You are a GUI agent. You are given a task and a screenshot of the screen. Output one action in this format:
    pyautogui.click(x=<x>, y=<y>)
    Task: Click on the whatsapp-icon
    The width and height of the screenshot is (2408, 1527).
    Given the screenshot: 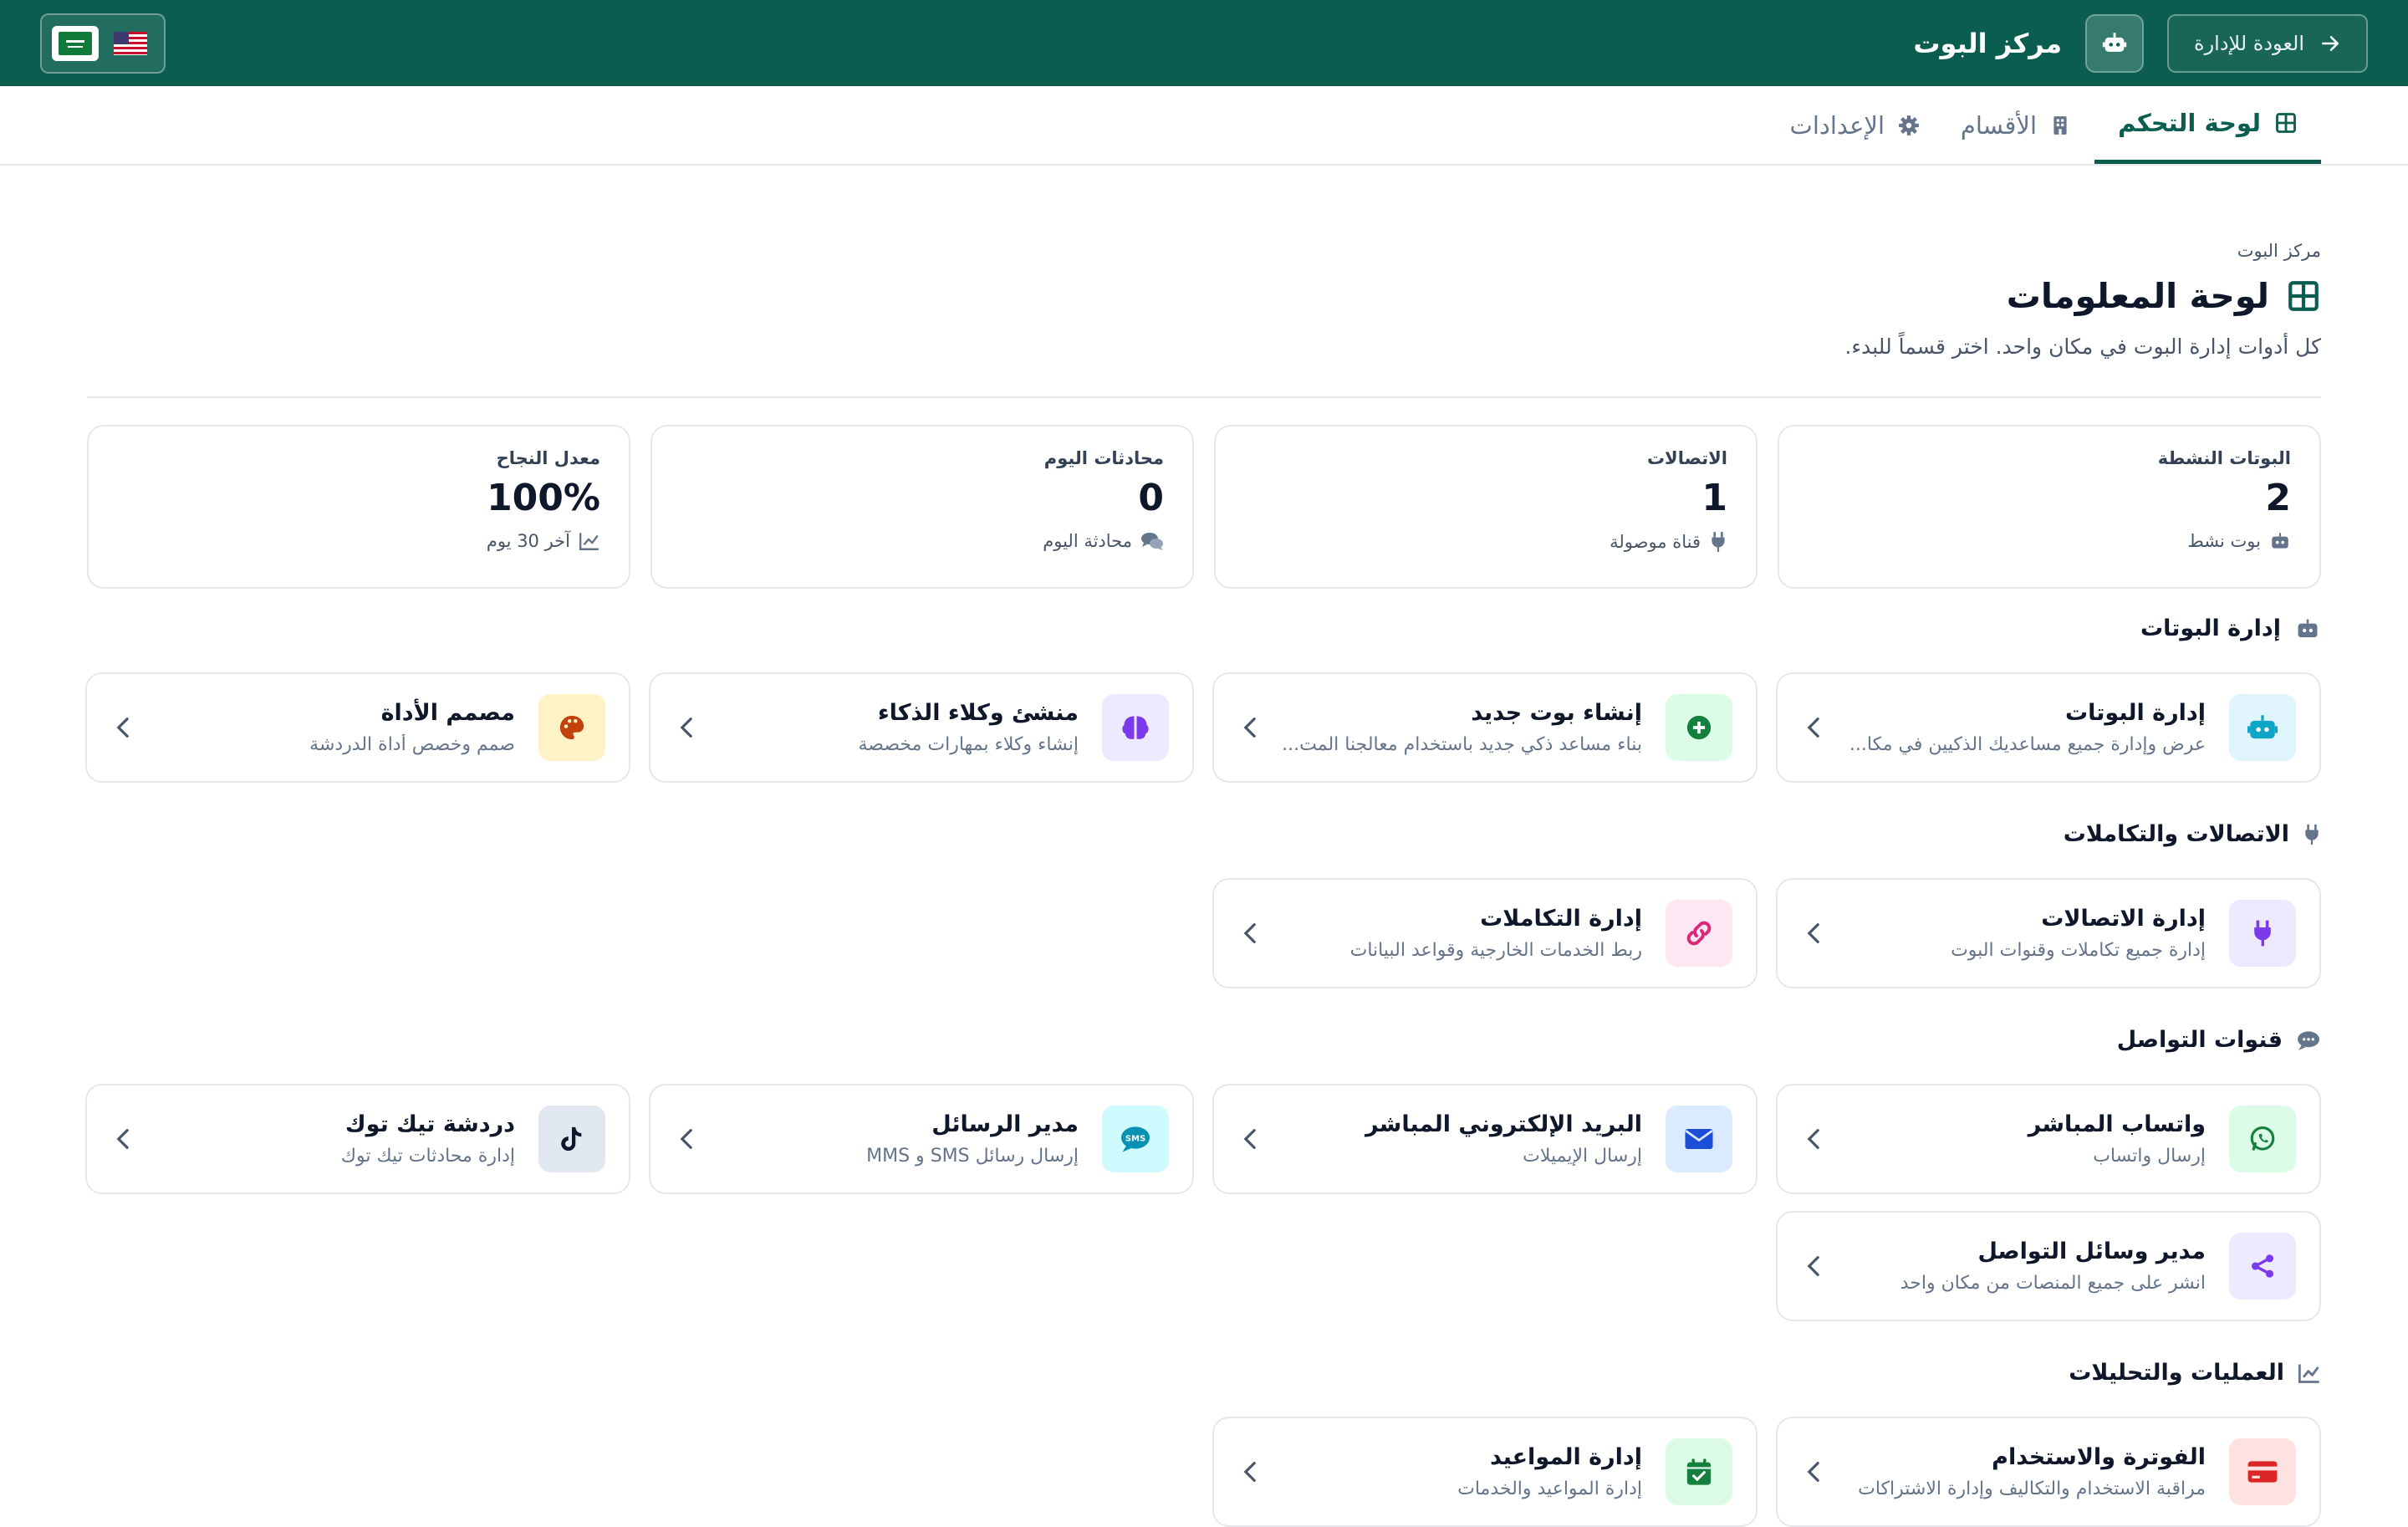 What is the action you would take?
    pyautogui.click(x=2262, y=1139)
    